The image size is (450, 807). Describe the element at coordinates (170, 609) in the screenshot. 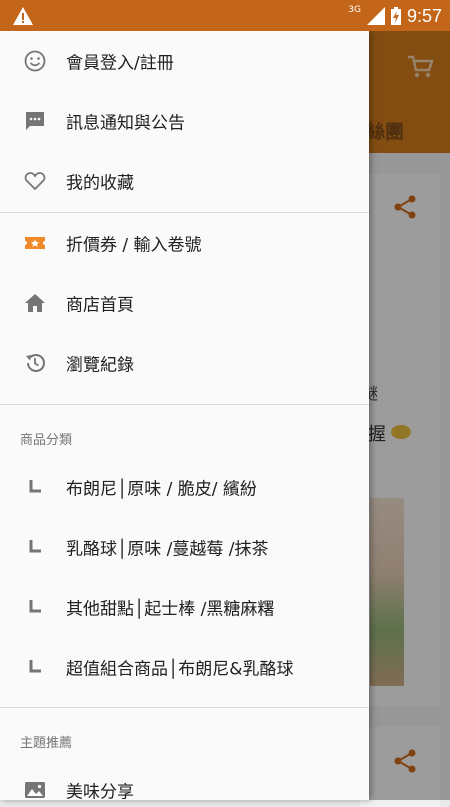

I see `category-label: 其他甜點│起士棒 /黑糖麻糬` at that location.